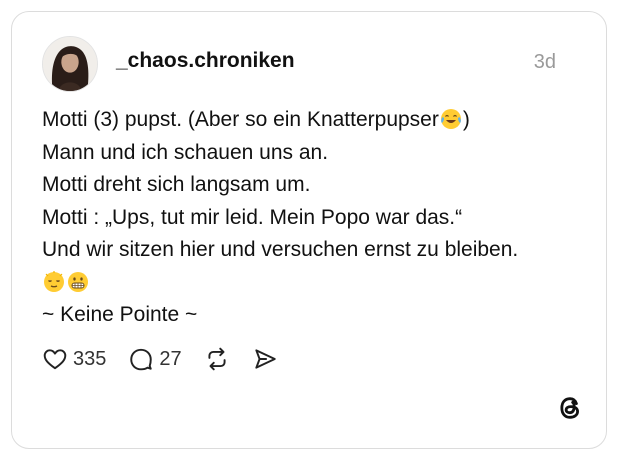  What do you see at coordinates (451, 119) in the screenshot?
I see `tears-of-joy-emoji` at bounding box center [451, 119].